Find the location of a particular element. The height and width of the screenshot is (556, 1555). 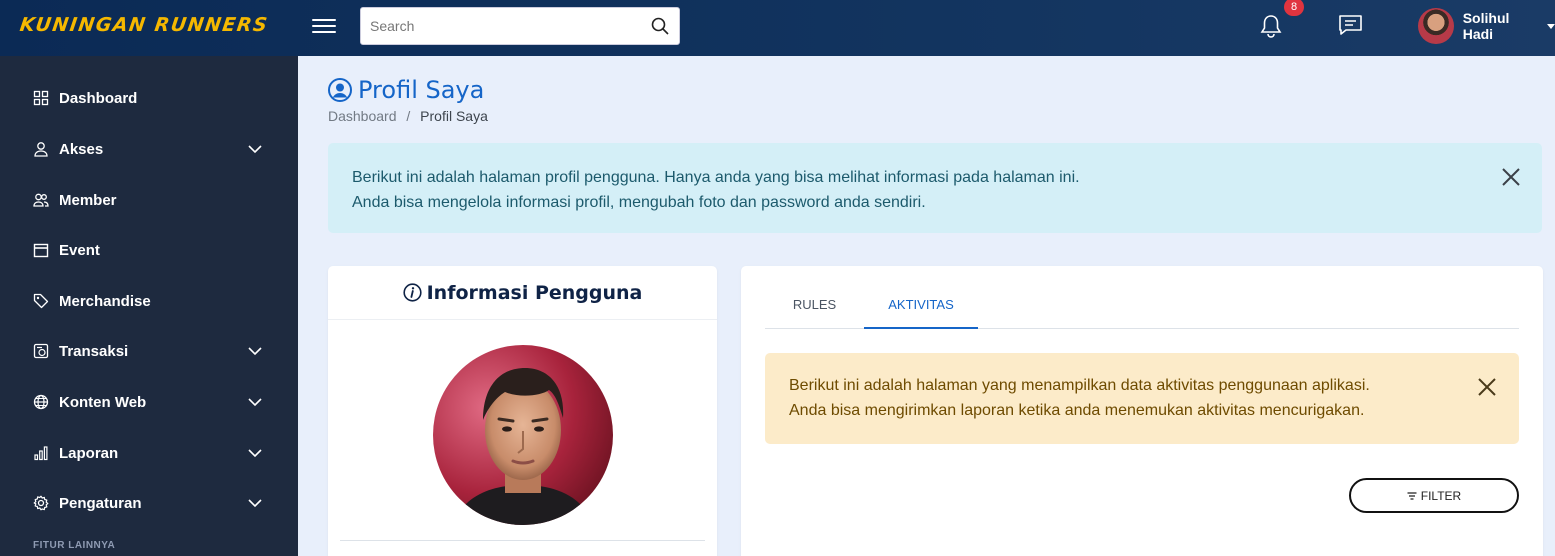

card-header: Informasi Pengguna is located at coordinates (522, 293).